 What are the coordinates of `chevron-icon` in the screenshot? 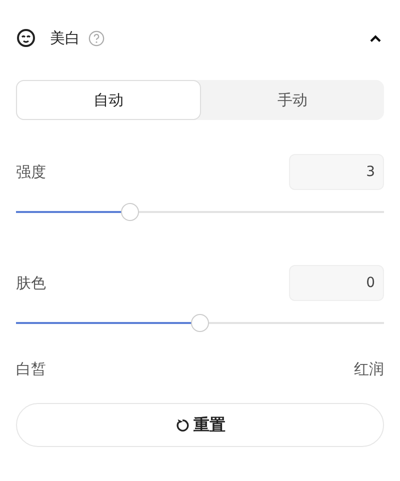 It's located at (375, 38).